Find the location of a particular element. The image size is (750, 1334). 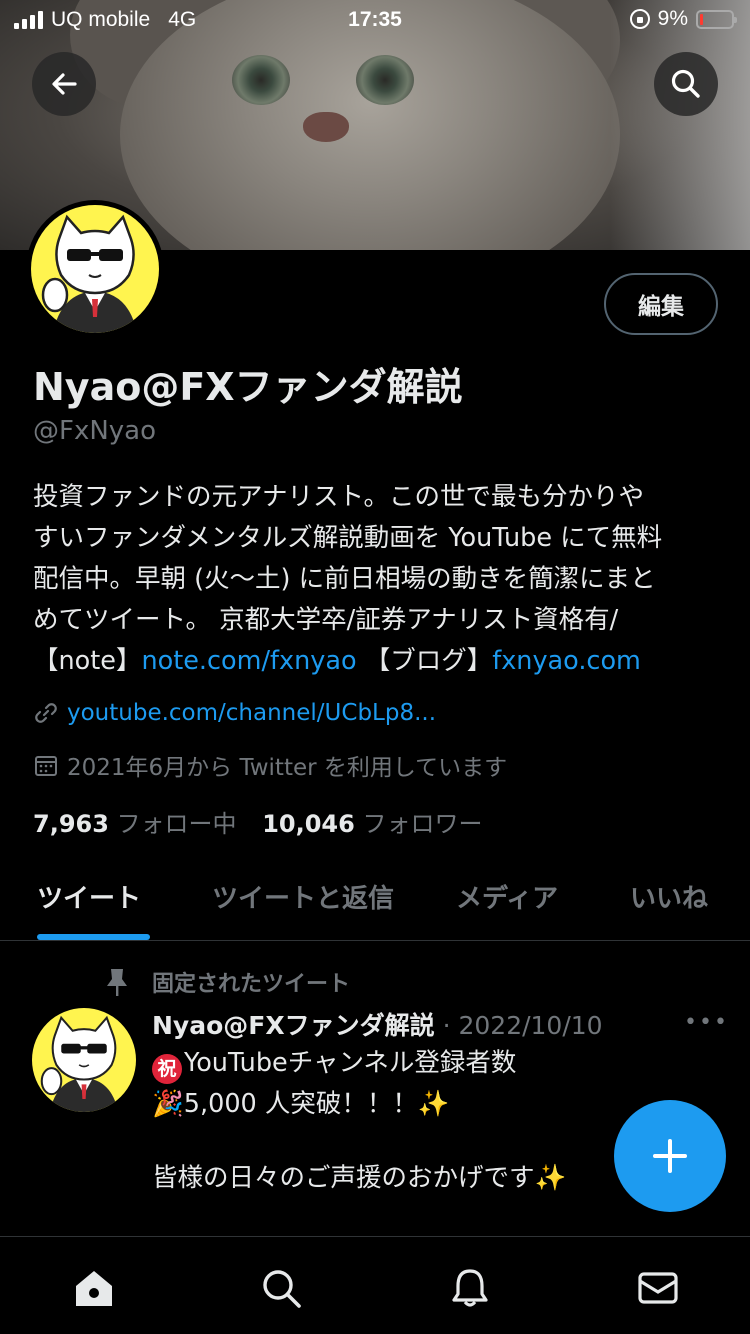

nav-home is located at coordinates (94, 1288).